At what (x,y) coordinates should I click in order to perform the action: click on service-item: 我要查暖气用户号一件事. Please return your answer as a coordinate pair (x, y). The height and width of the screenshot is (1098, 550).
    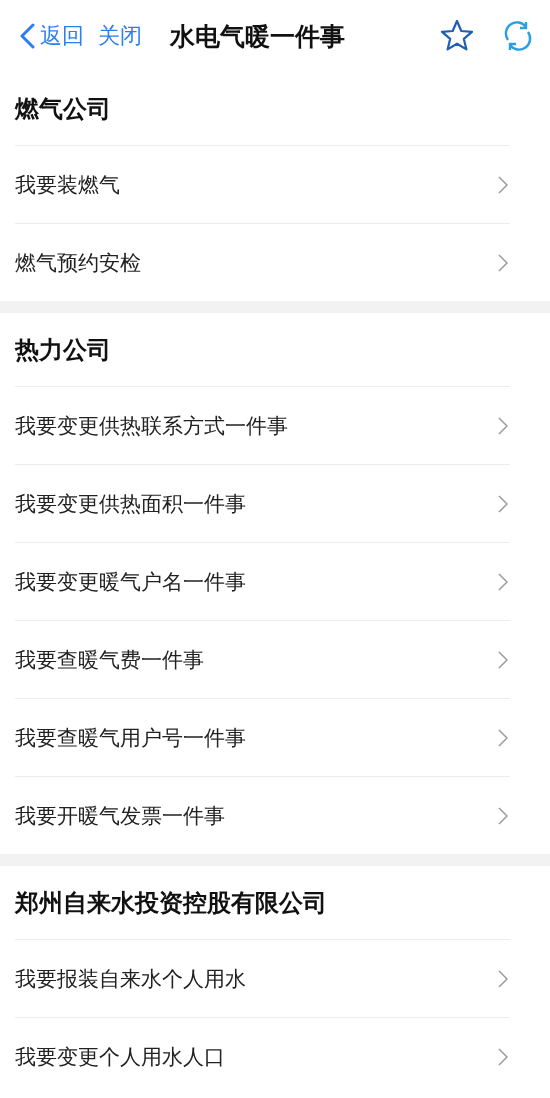
    Looking at the image, I should click on (262, 737).